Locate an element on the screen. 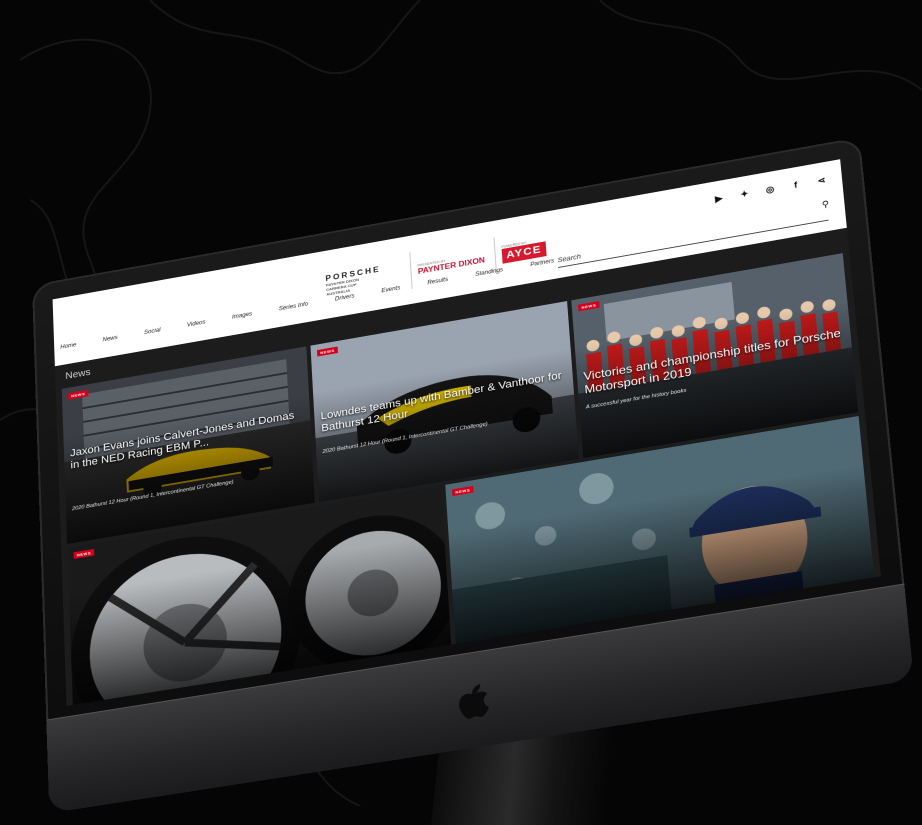 The image size is (922, 825). search-field is located at coordinates (692, 235).